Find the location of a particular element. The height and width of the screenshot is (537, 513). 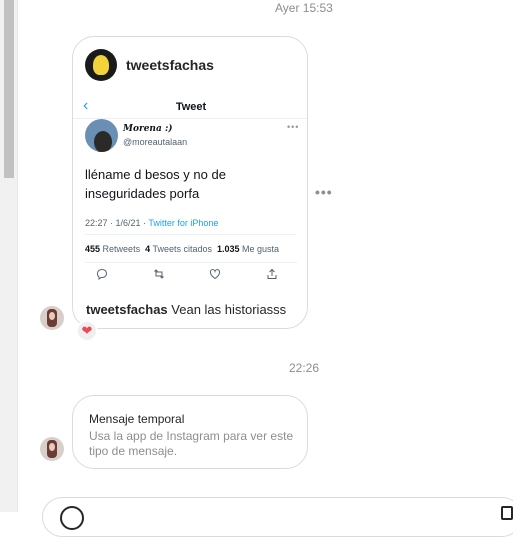

tweet-actions is located at coordinates (187, 275).